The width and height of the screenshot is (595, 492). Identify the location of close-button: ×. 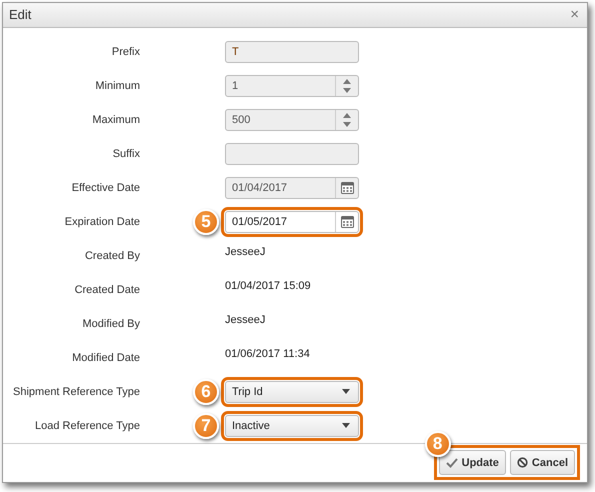
(574, 15).